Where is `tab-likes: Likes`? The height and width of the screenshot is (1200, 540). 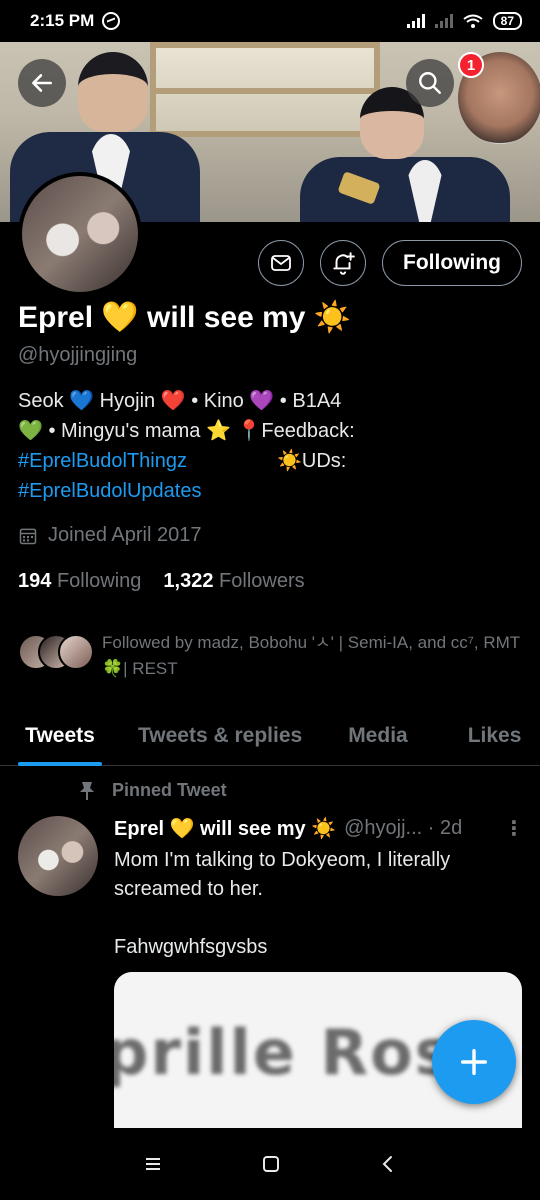
tab-likes: Likes is located at coordinates (495, 736).